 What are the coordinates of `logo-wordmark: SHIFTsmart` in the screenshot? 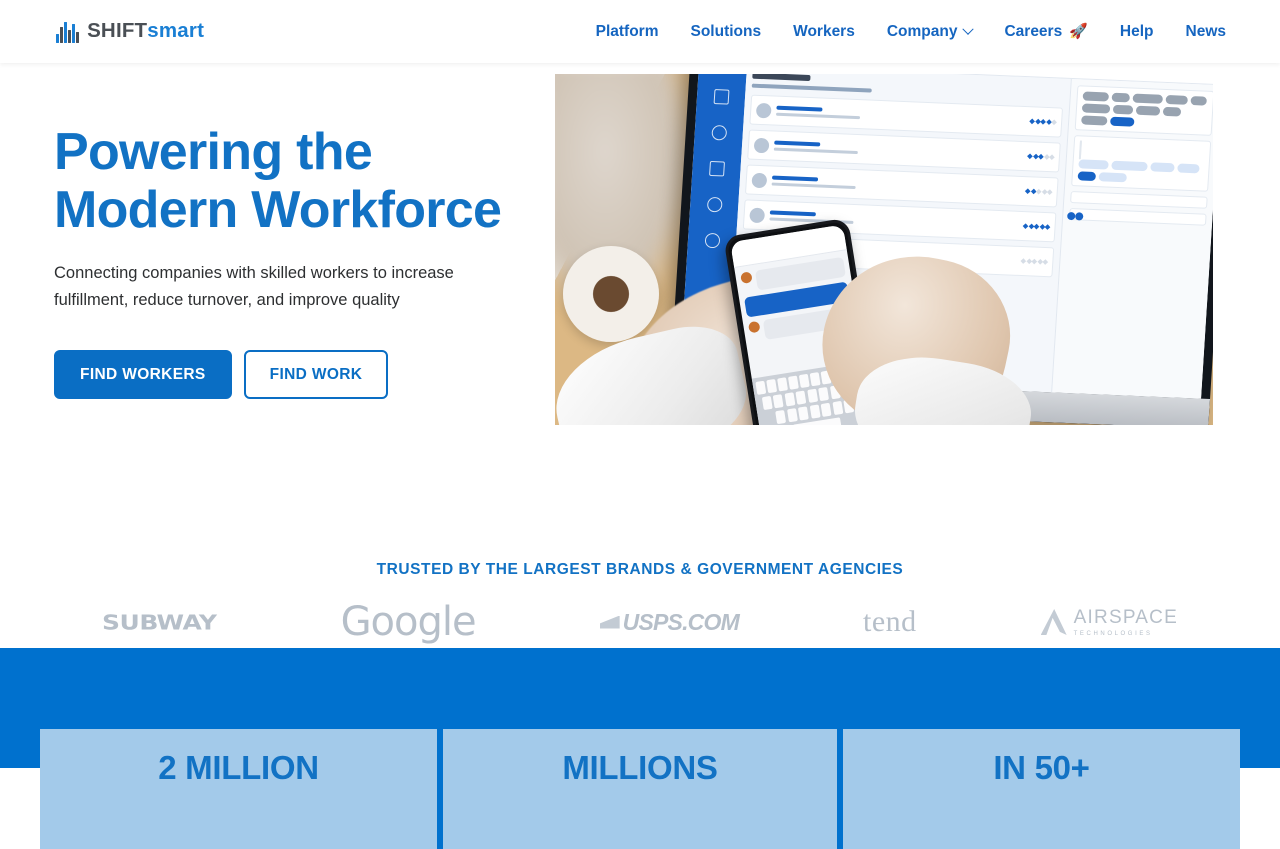 It's located at (145, 31).